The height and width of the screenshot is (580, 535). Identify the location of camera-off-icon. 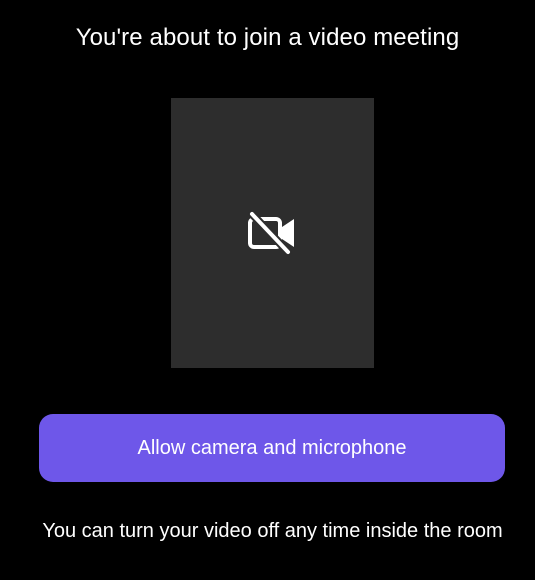
(273, 233).